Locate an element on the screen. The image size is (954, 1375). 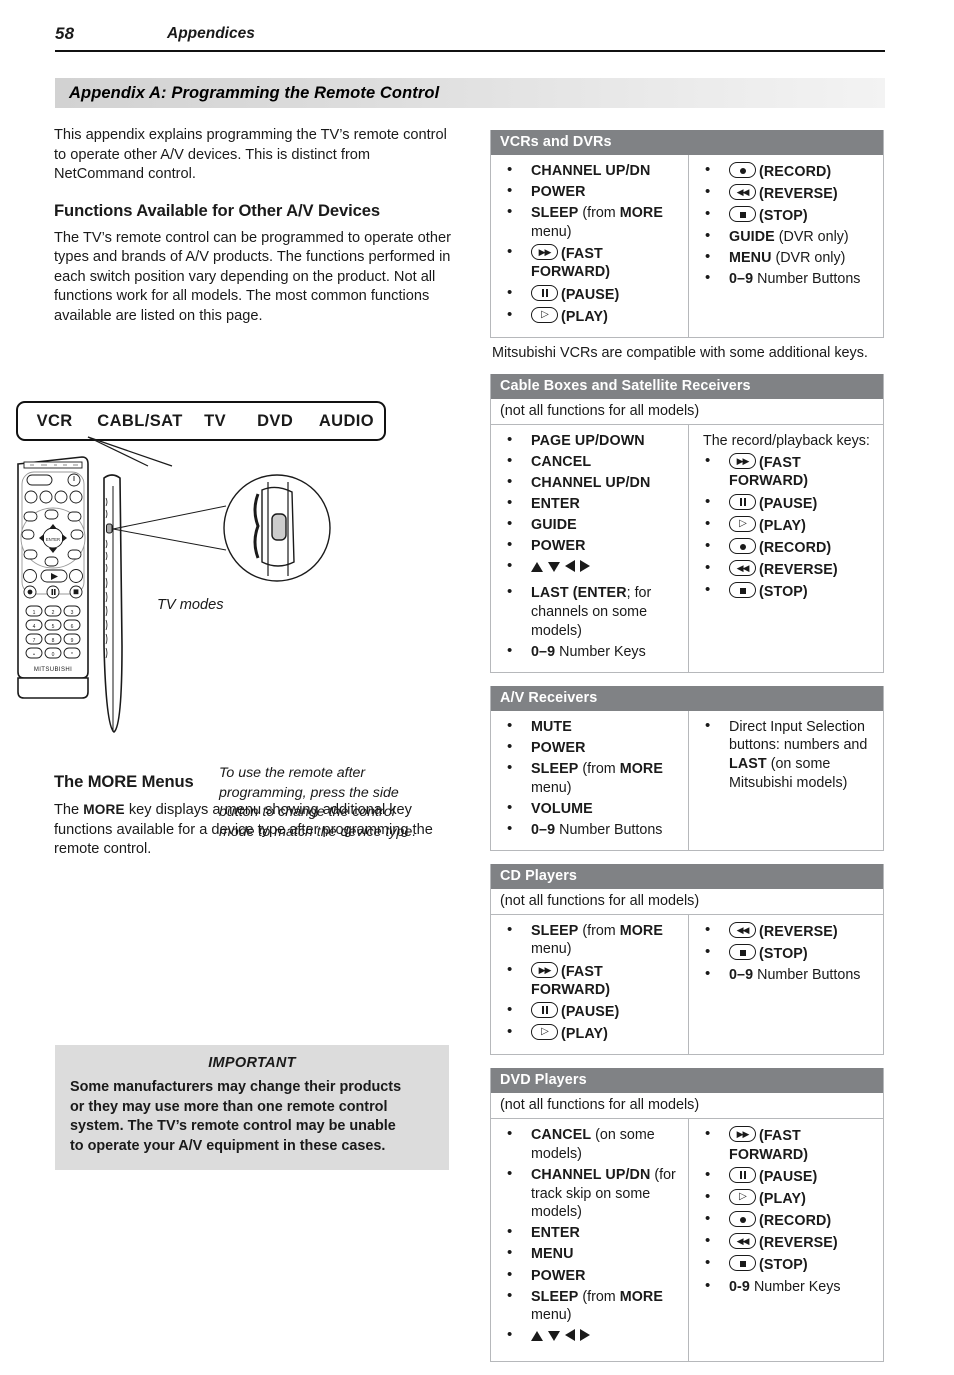
section-title: Appendices is located at coordinates (211, 33).